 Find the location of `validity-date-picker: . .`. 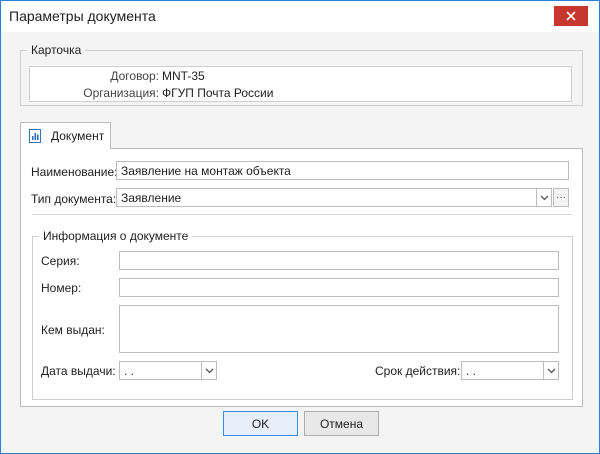

validity-date-picker: . . is located at coordinates (510, 370).